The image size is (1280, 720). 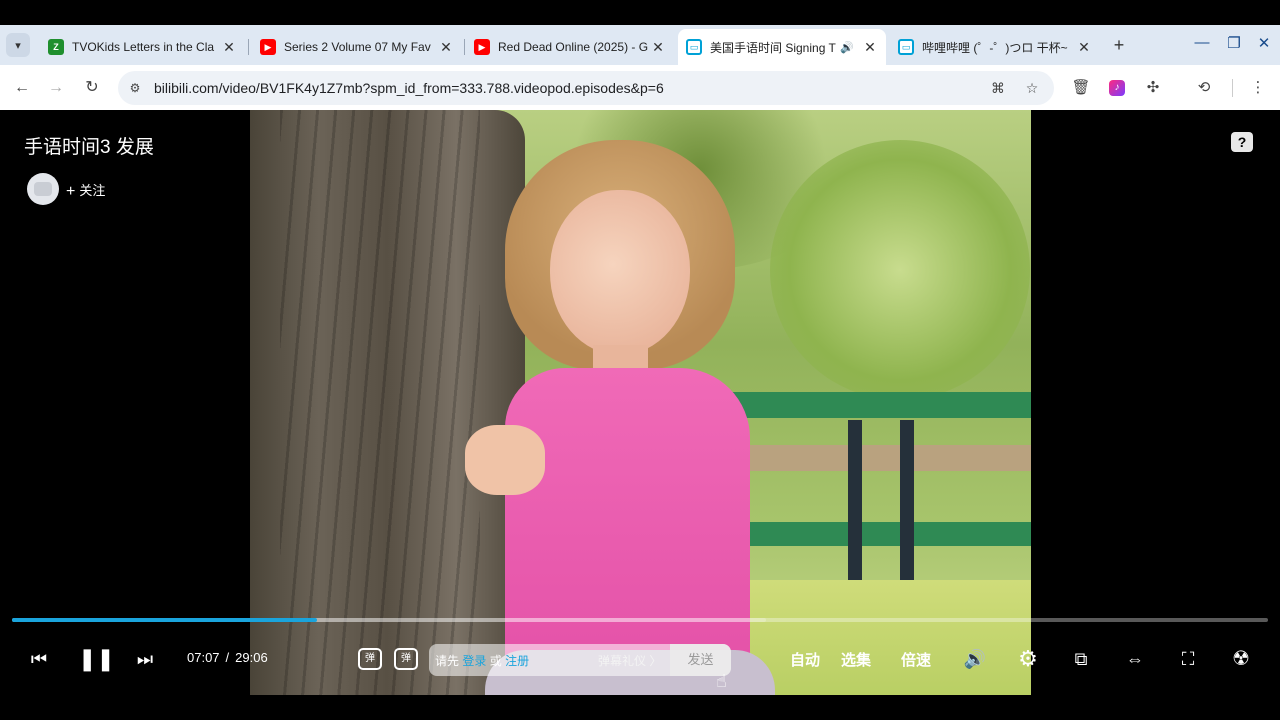 I want to click on time-display: 07:07 / 29:06, so click(x=227, y=657).